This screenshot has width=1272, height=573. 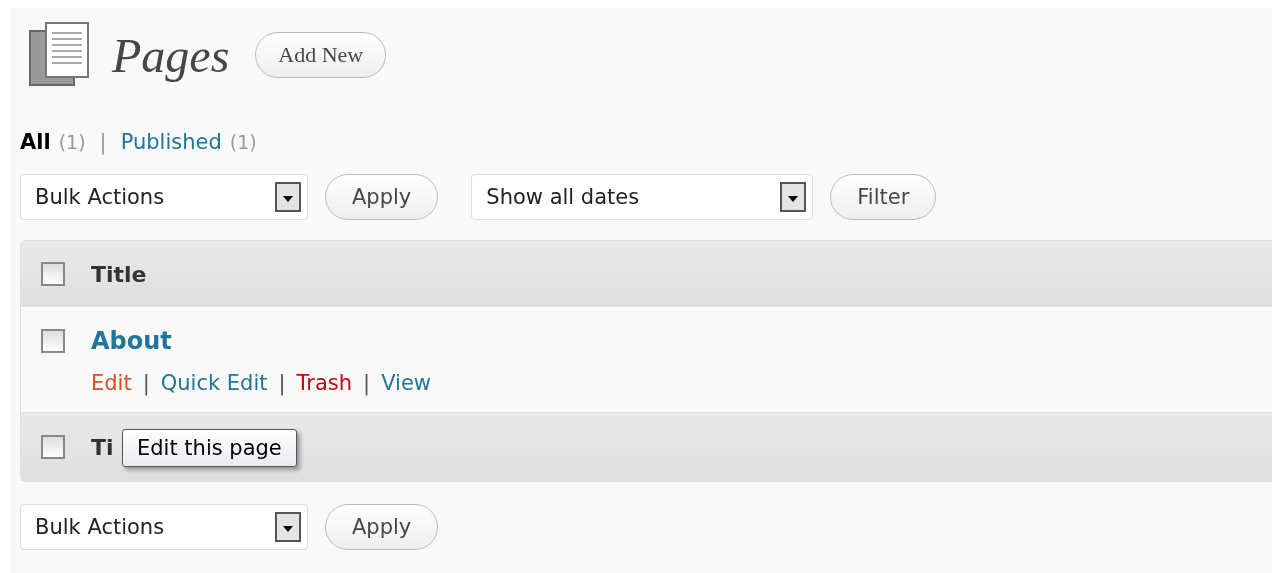 What do you see at coordinates (171, 142) in the screenshot?
I see `filter-link: Published` at bounding box center [171, 142].